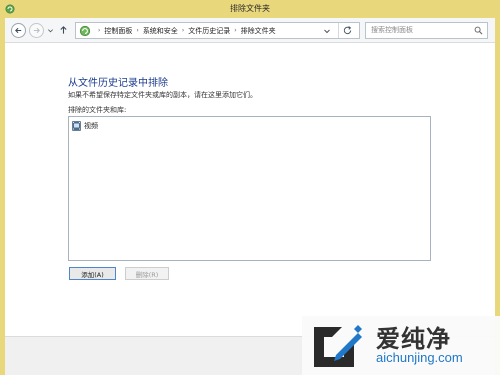 This screenshot has height=375, width=500. What do you see at coordinates (118, 83) in the screenshot?
I see `page-title: 从文件历史记录中排除` at bounding box center [118, 83].